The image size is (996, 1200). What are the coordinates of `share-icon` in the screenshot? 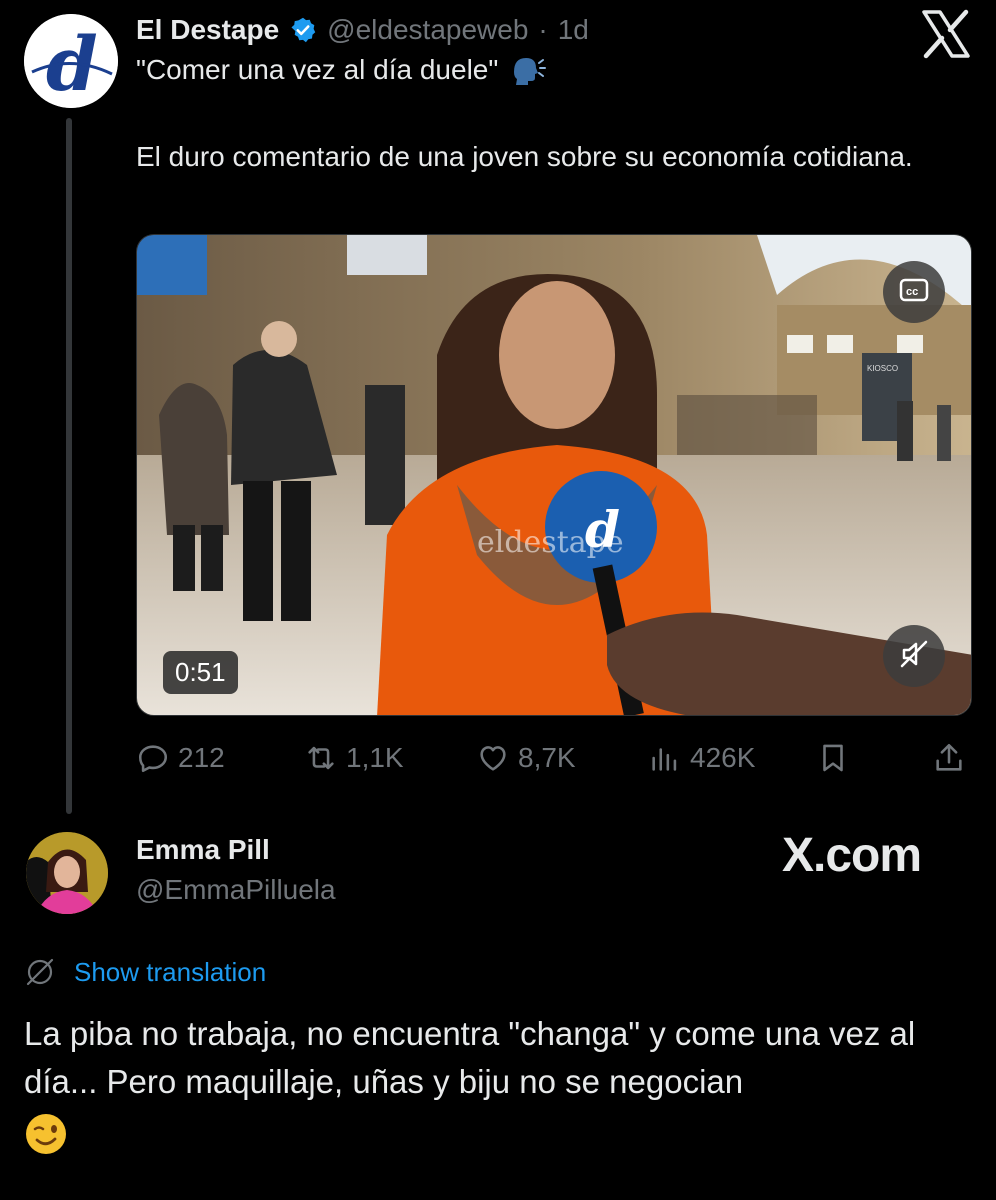 It's located at (949, 757).